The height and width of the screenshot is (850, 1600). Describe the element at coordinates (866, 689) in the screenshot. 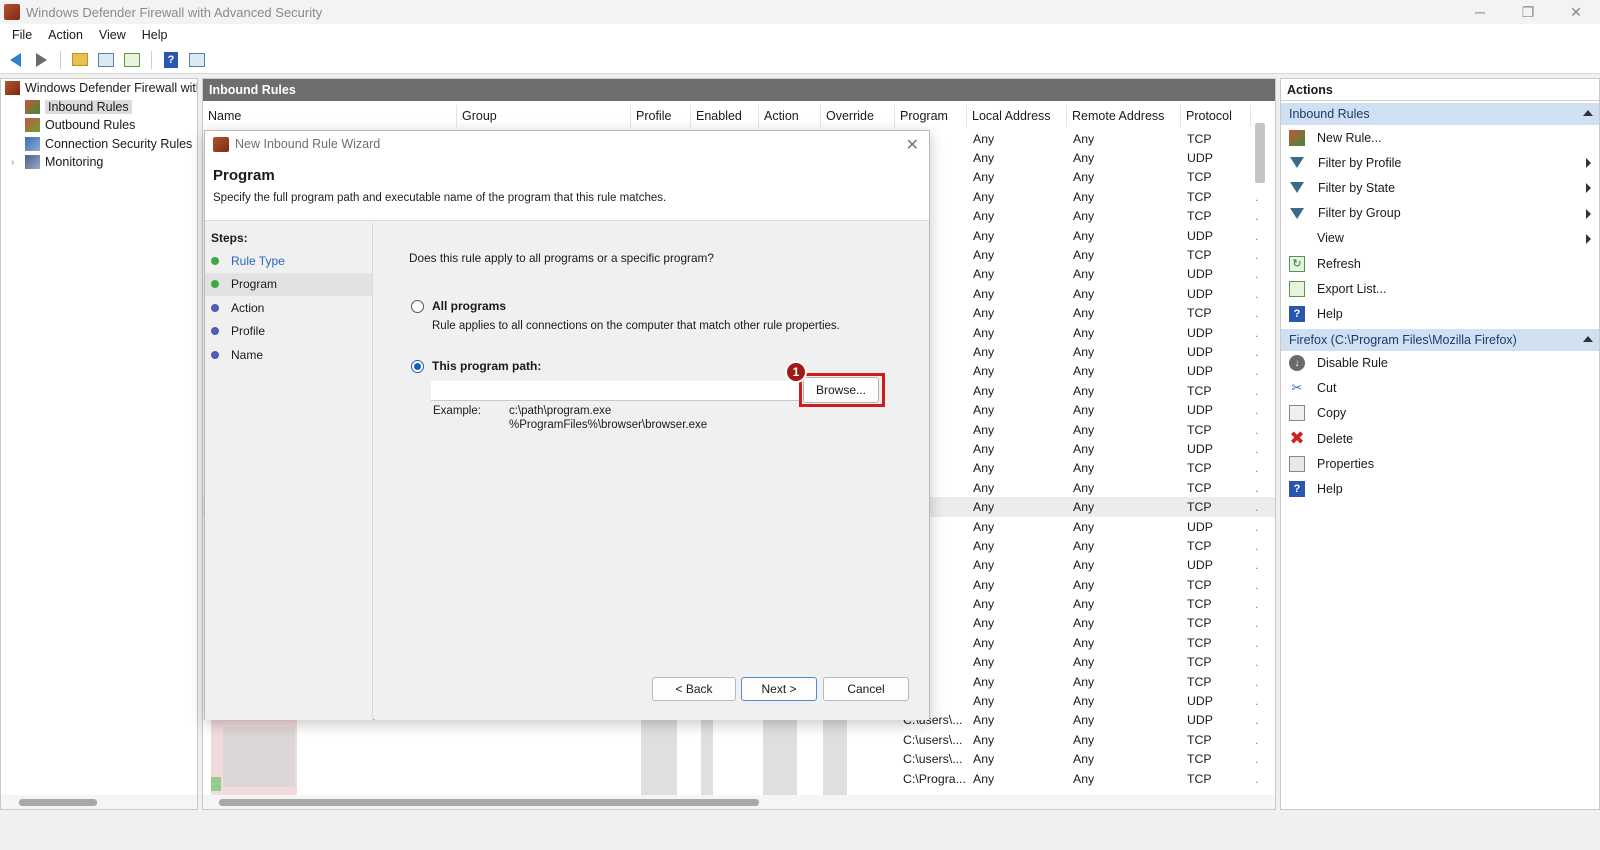

I see `cancel-button: Cancel` at that location.